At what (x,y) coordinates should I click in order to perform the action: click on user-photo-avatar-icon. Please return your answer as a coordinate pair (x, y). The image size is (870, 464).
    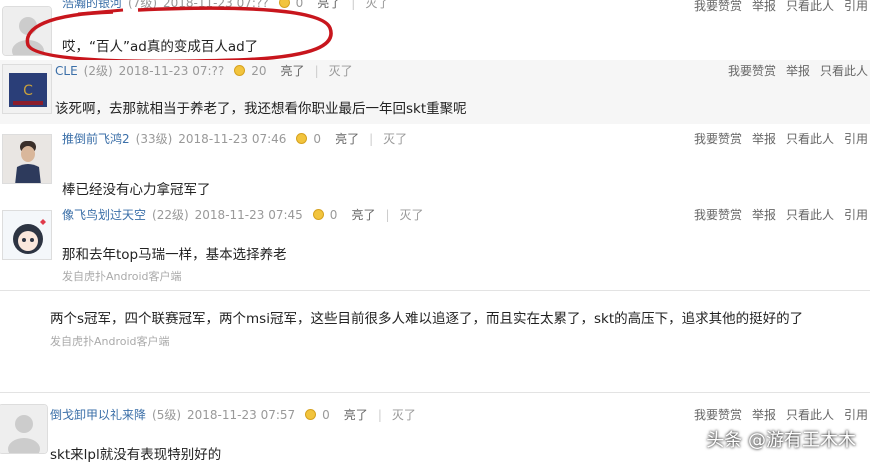
    Looking at the image, I should click on (27, 159).